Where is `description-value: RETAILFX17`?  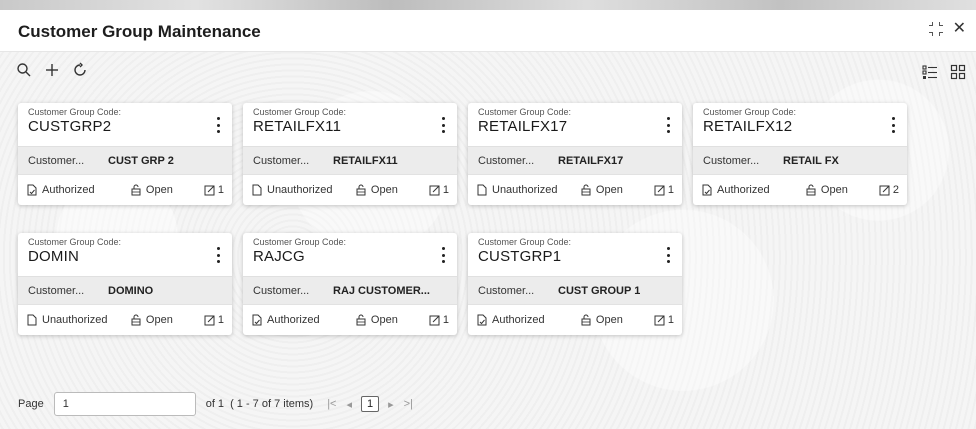
description-value: RETAILFX17 is located at coordinates (591, 160).